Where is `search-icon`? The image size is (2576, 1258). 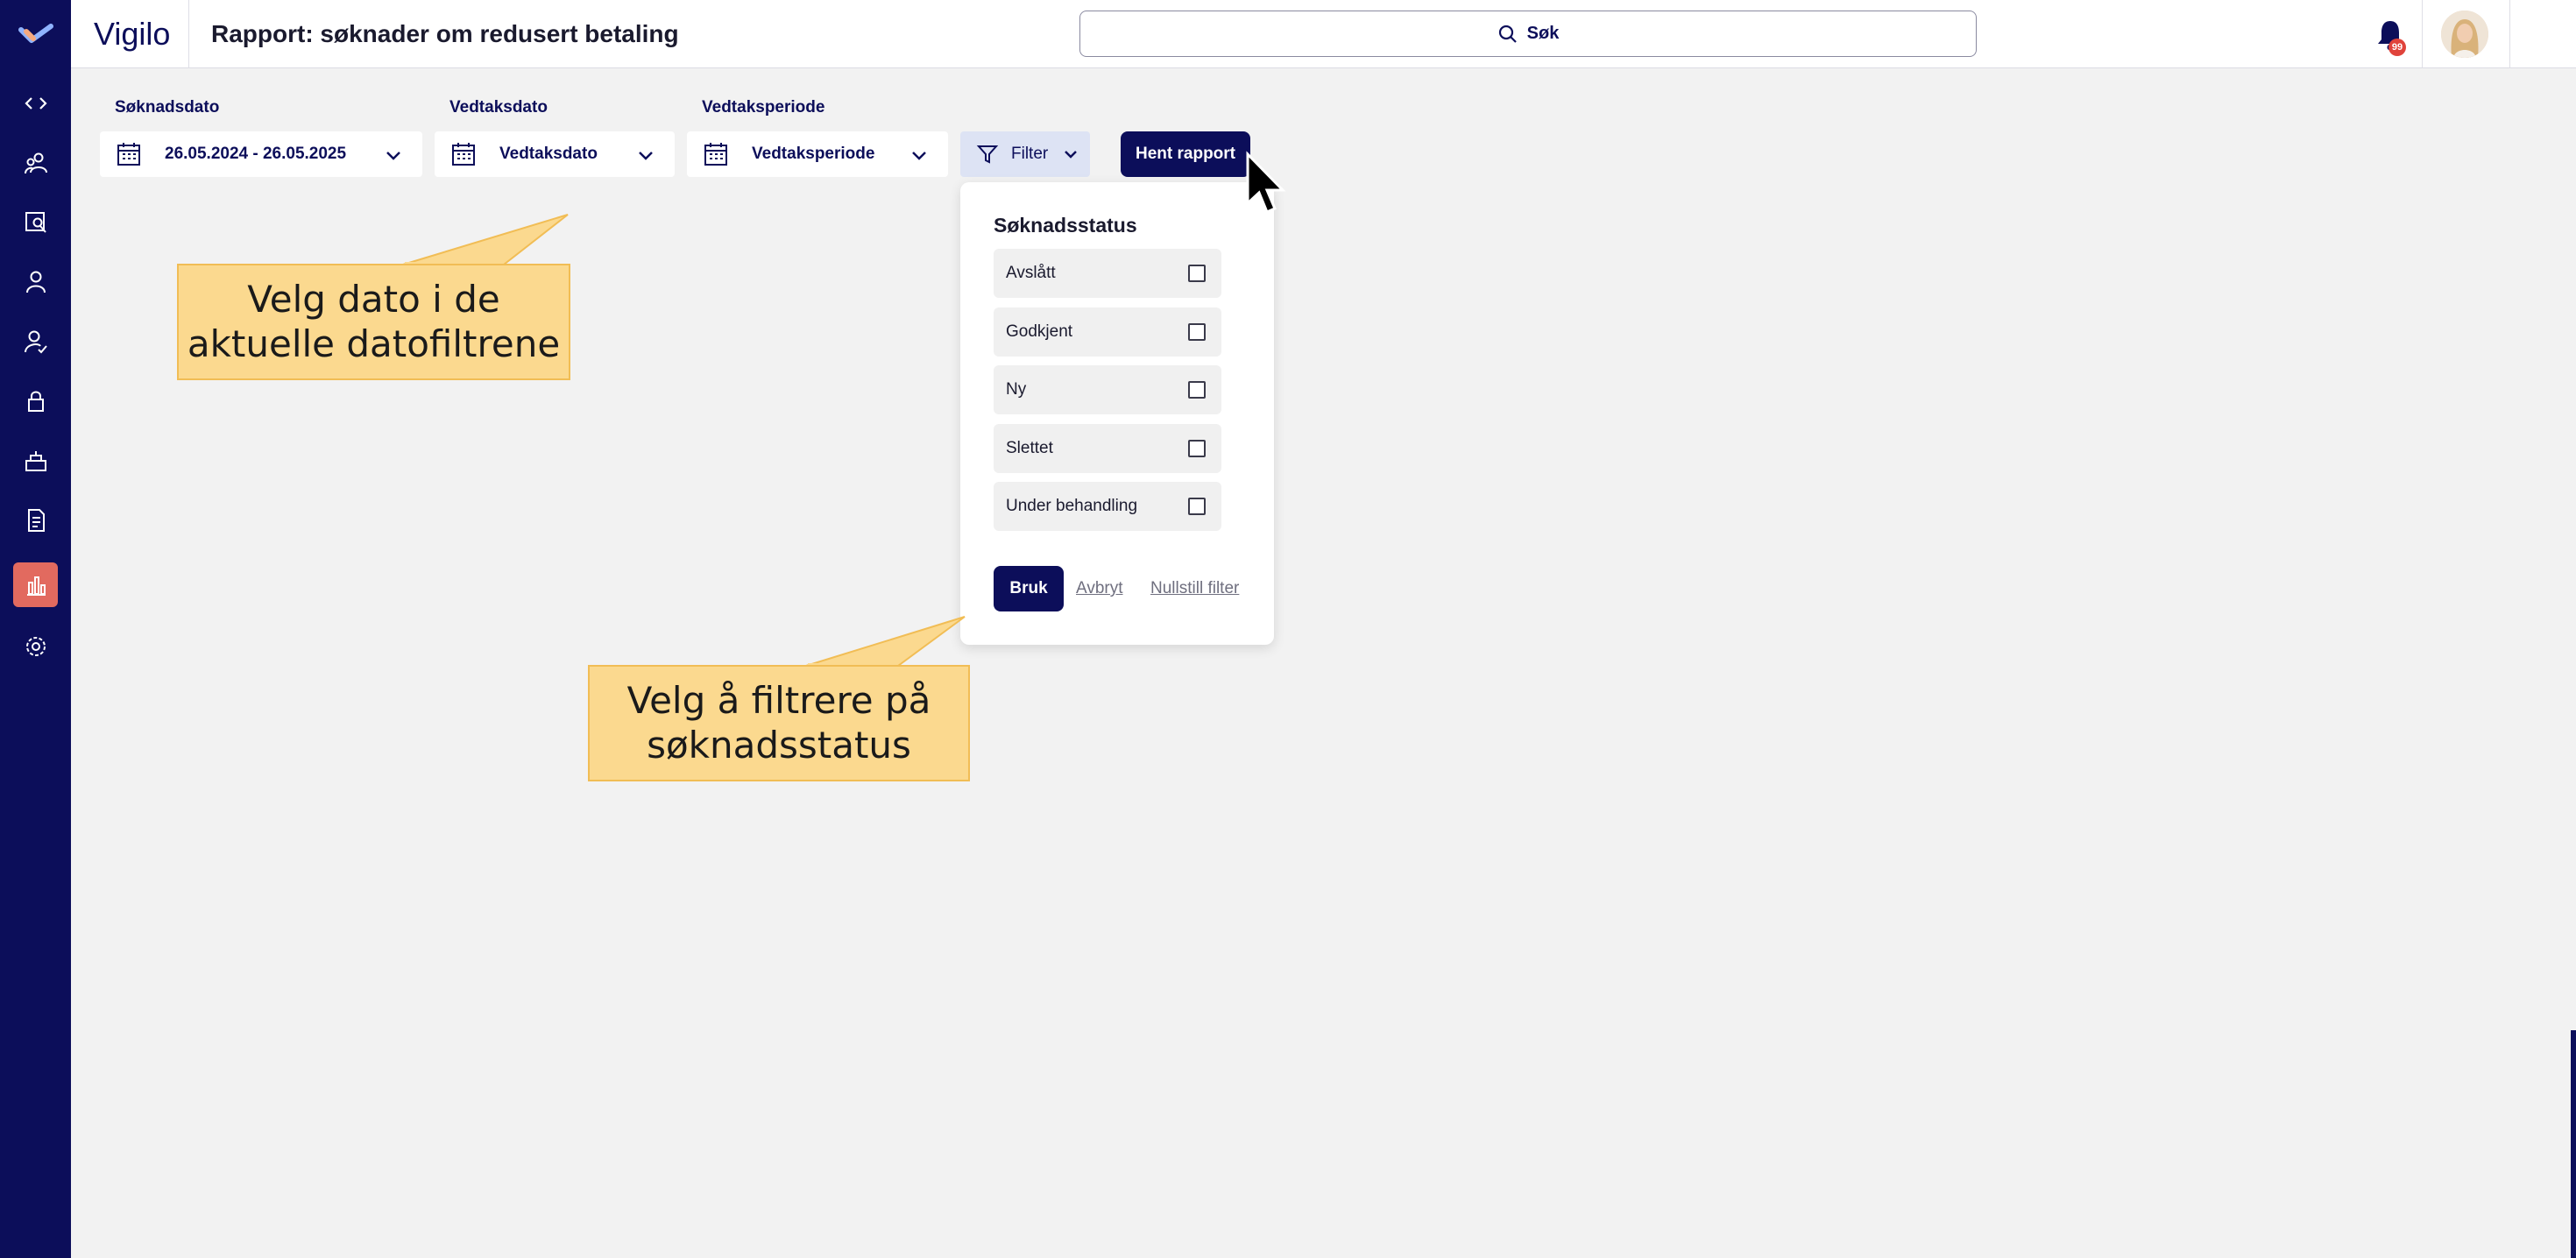 search-icon is located at coordinates (1507, 34).